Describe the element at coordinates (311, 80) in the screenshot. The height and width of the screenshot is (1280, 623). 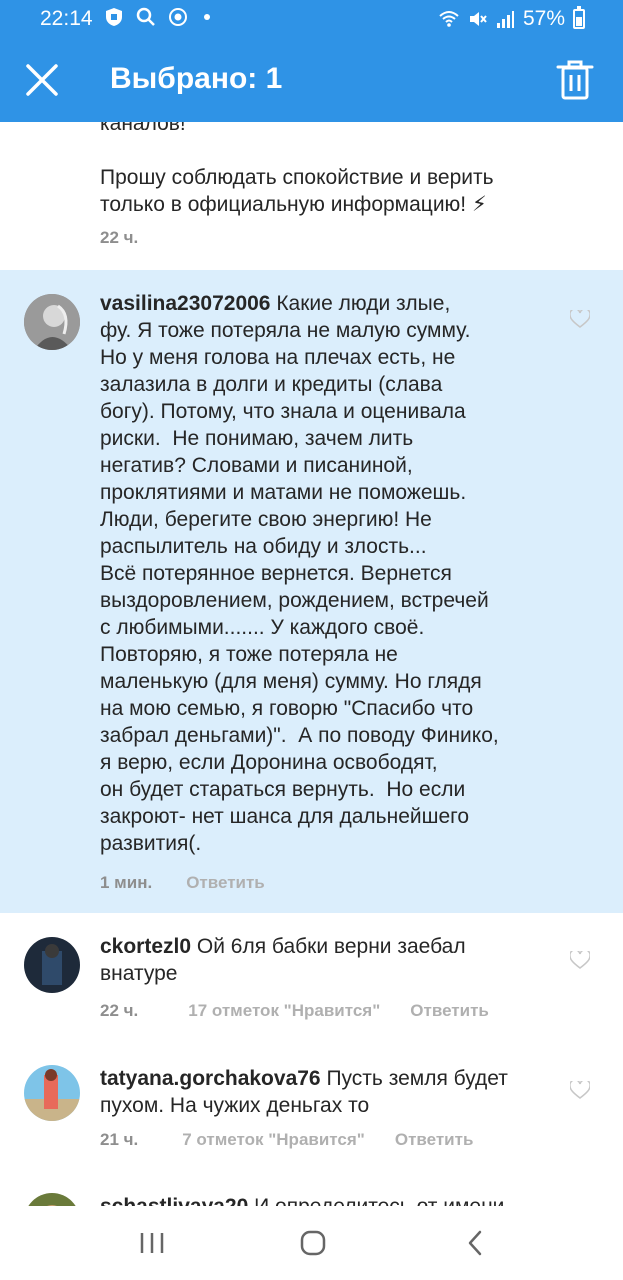
I see `selection-app-bar: Выбрано: 1` at that location.